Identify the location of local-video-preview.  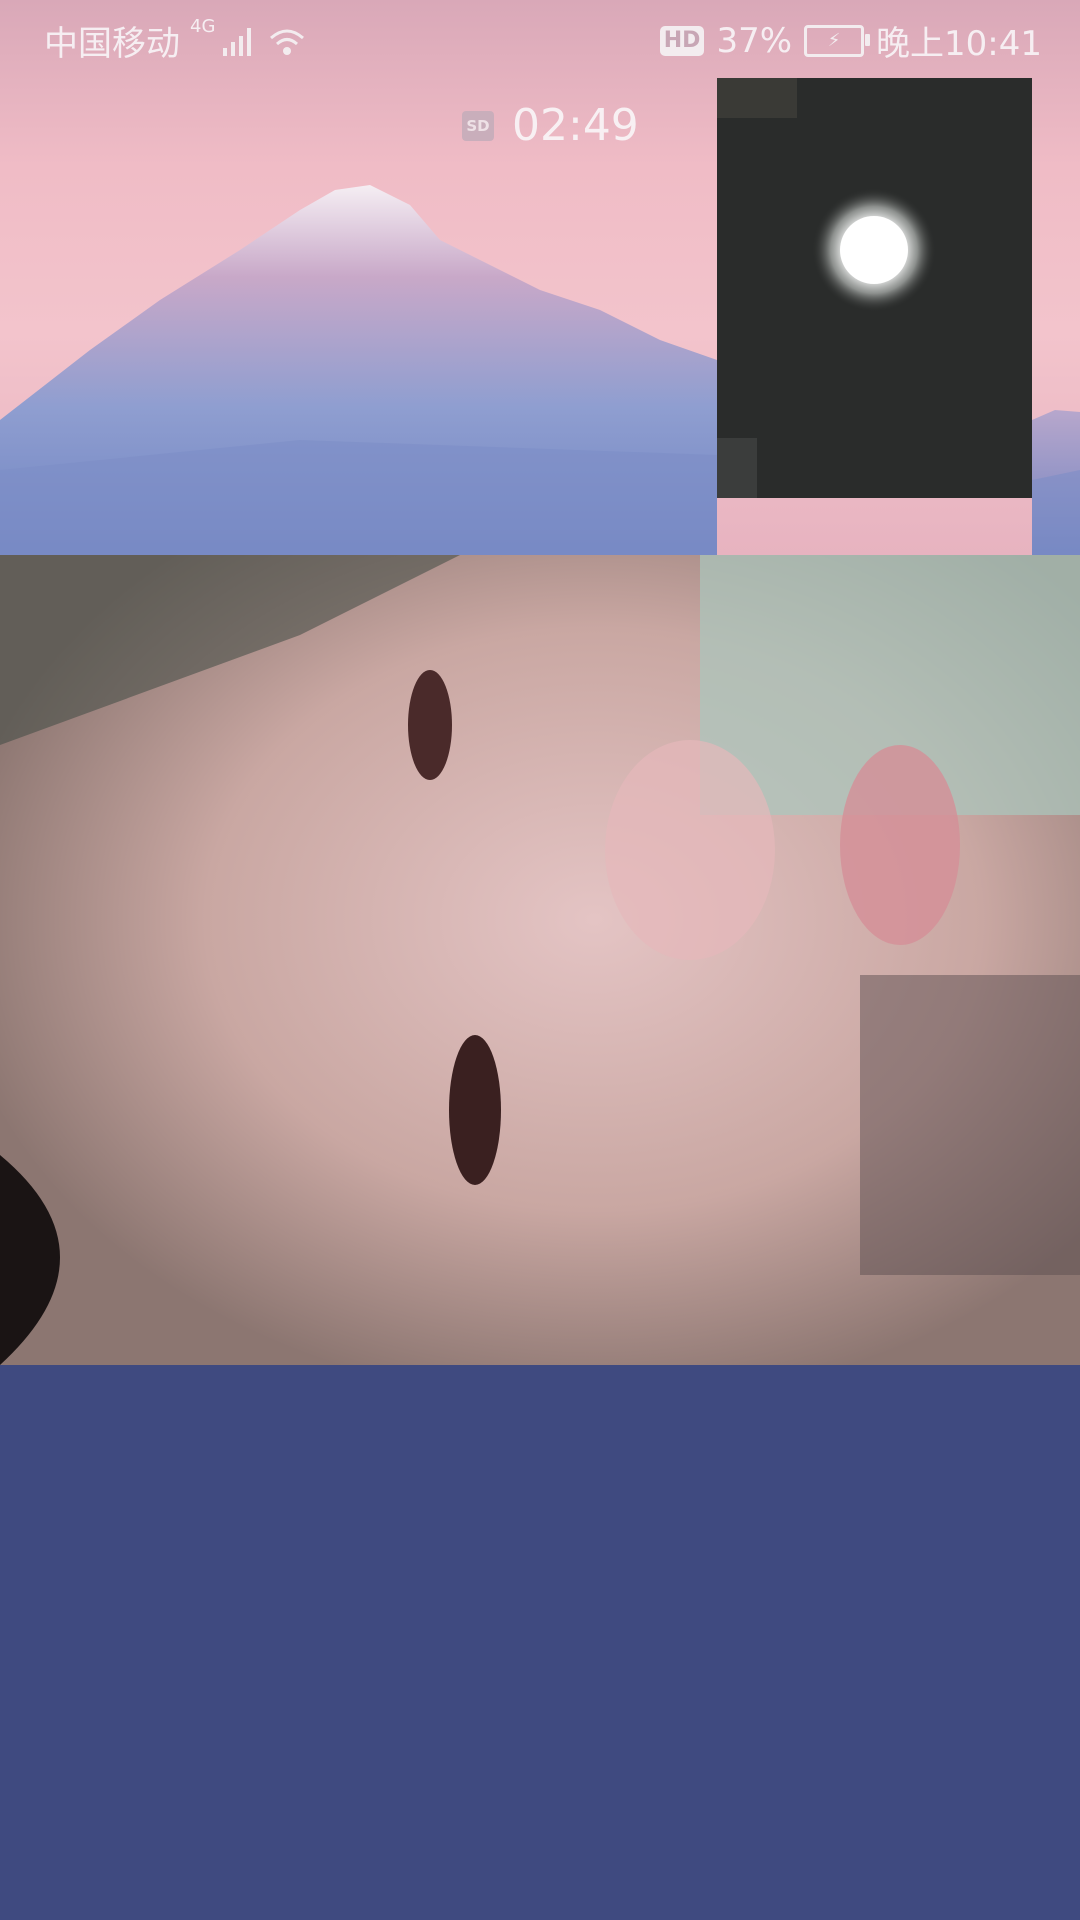
(874, 288).